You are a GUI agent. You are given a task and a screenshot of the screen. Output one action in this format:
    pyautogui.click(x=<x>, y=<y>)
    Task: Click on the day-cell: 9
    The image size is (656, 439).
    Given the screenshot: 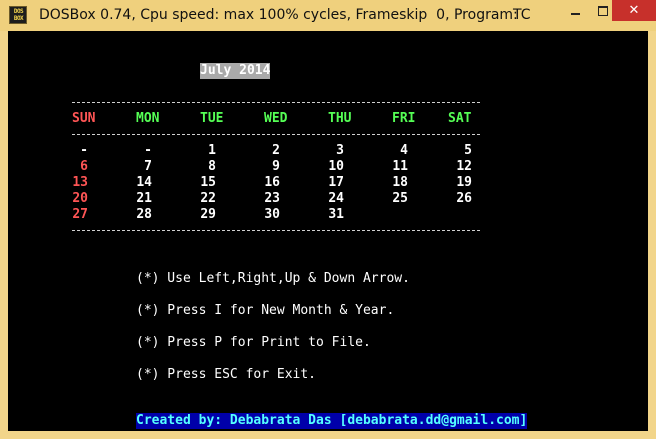 What is the action you would take?
    pyautogui.click(x=260, y=167)
    